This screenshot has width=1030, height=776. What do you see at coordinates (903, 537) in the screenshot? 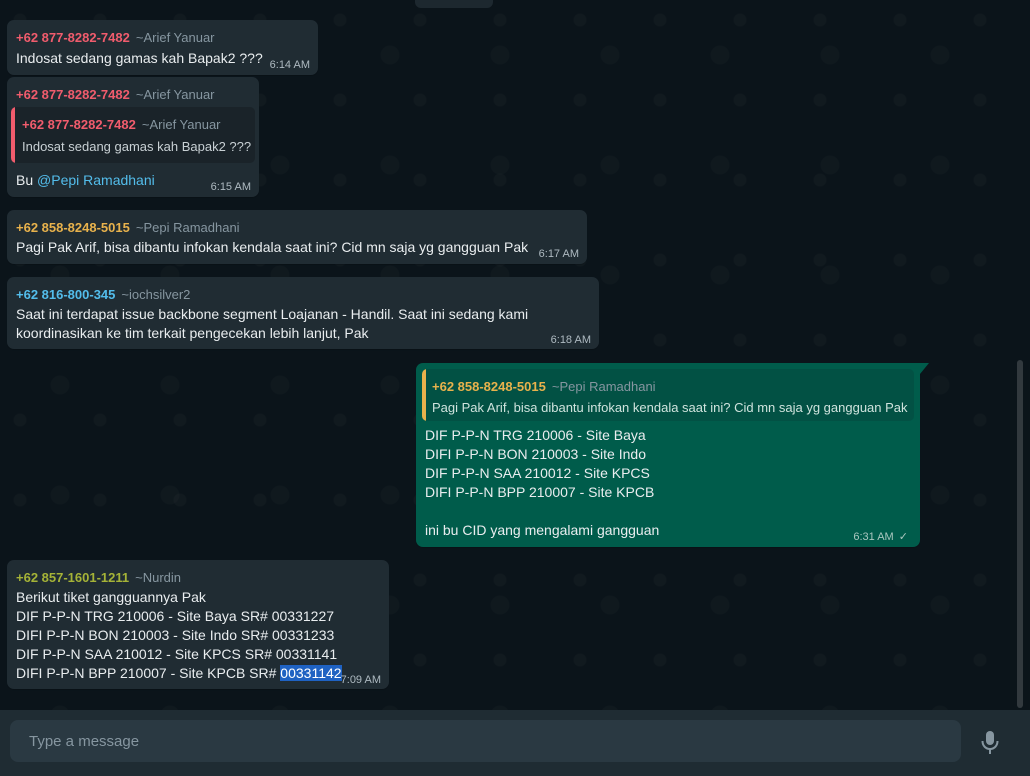
I see `sent-check-icon: ✓` at bounding box center [903, 537].